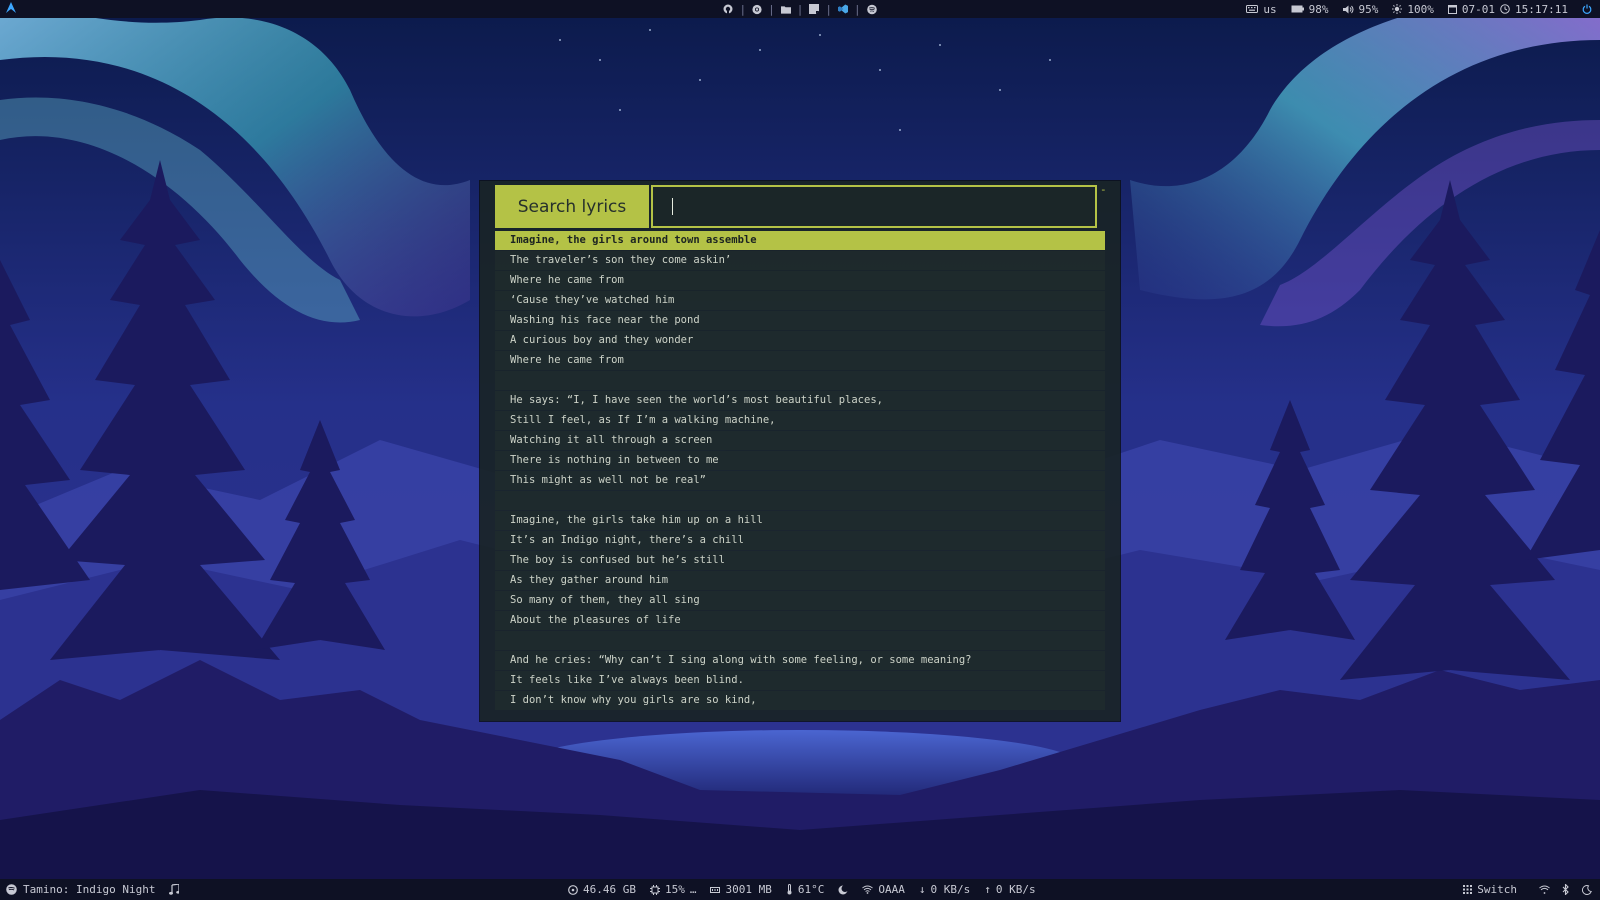 The image size is (1600, 900). I want to click on night-light-toggle, so click(843, 889).